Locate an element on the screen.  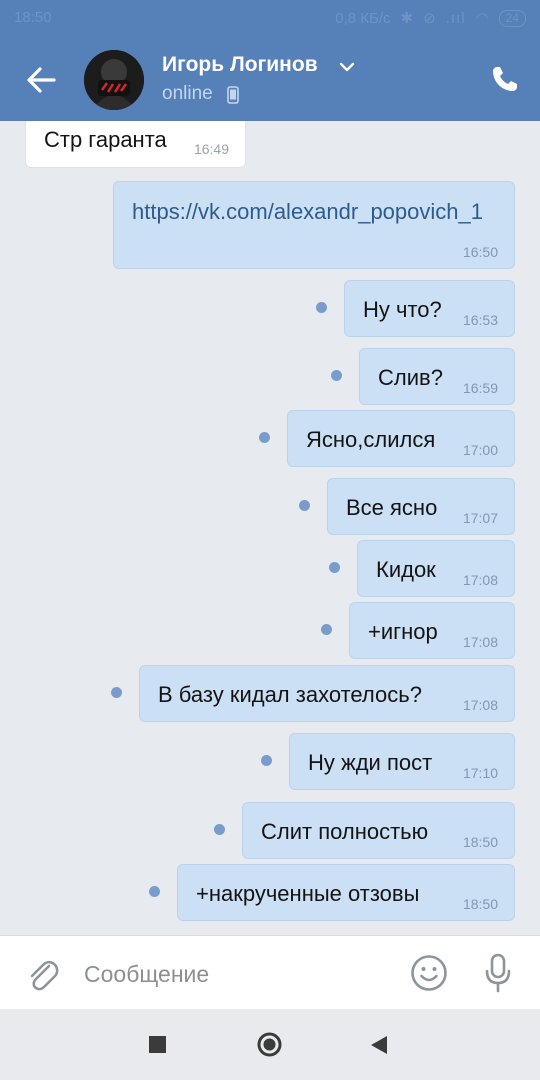
message-bubble: Ясно,слился 17:00 is located at coordinates (401, 438).